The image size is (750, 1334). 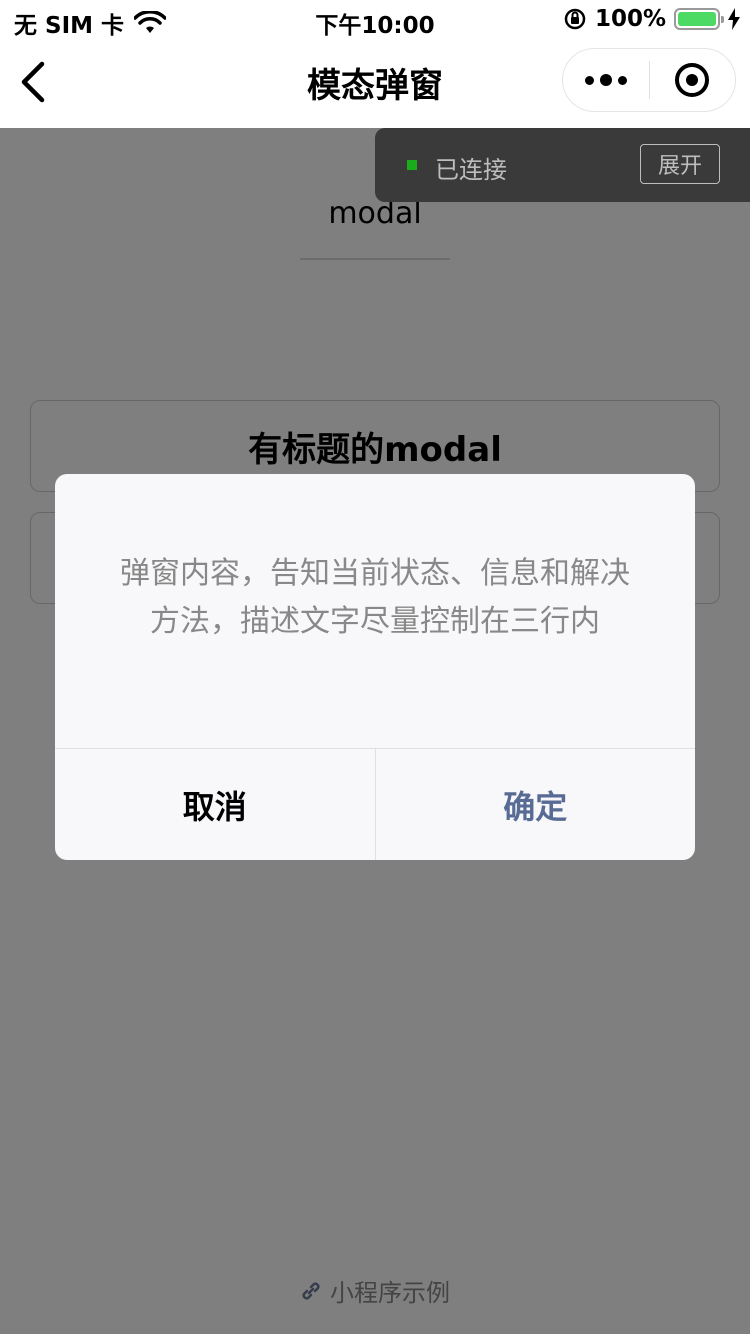 What do you see at coordinates (375, 20) in the screenshot?
I see `status-bar: 无 SIM 卡 下午10:00 100%` at bounding box center [375, 20].